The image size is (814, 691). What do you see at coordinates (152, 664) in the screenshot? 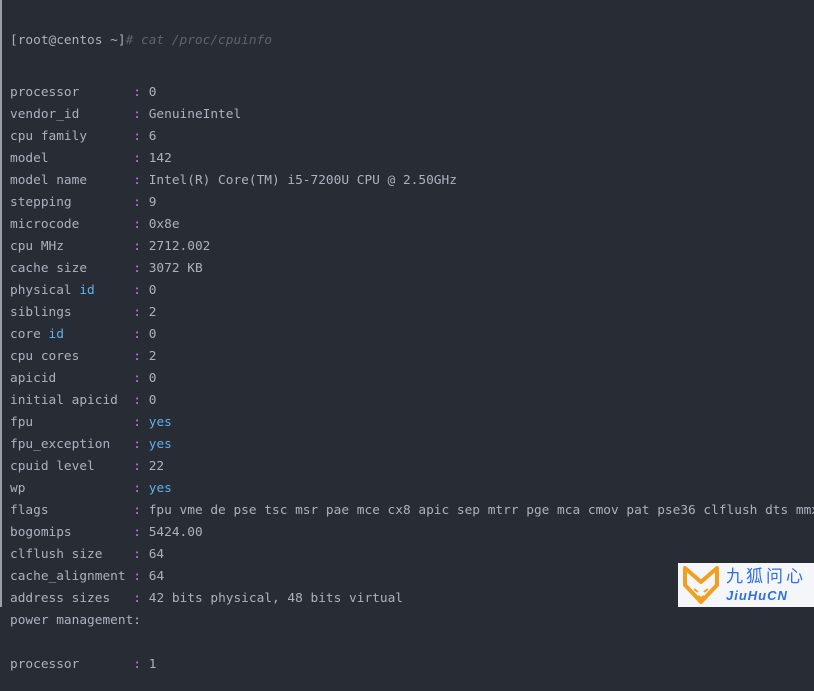
I see `field-value: 1` at bounding box center [152, 664].